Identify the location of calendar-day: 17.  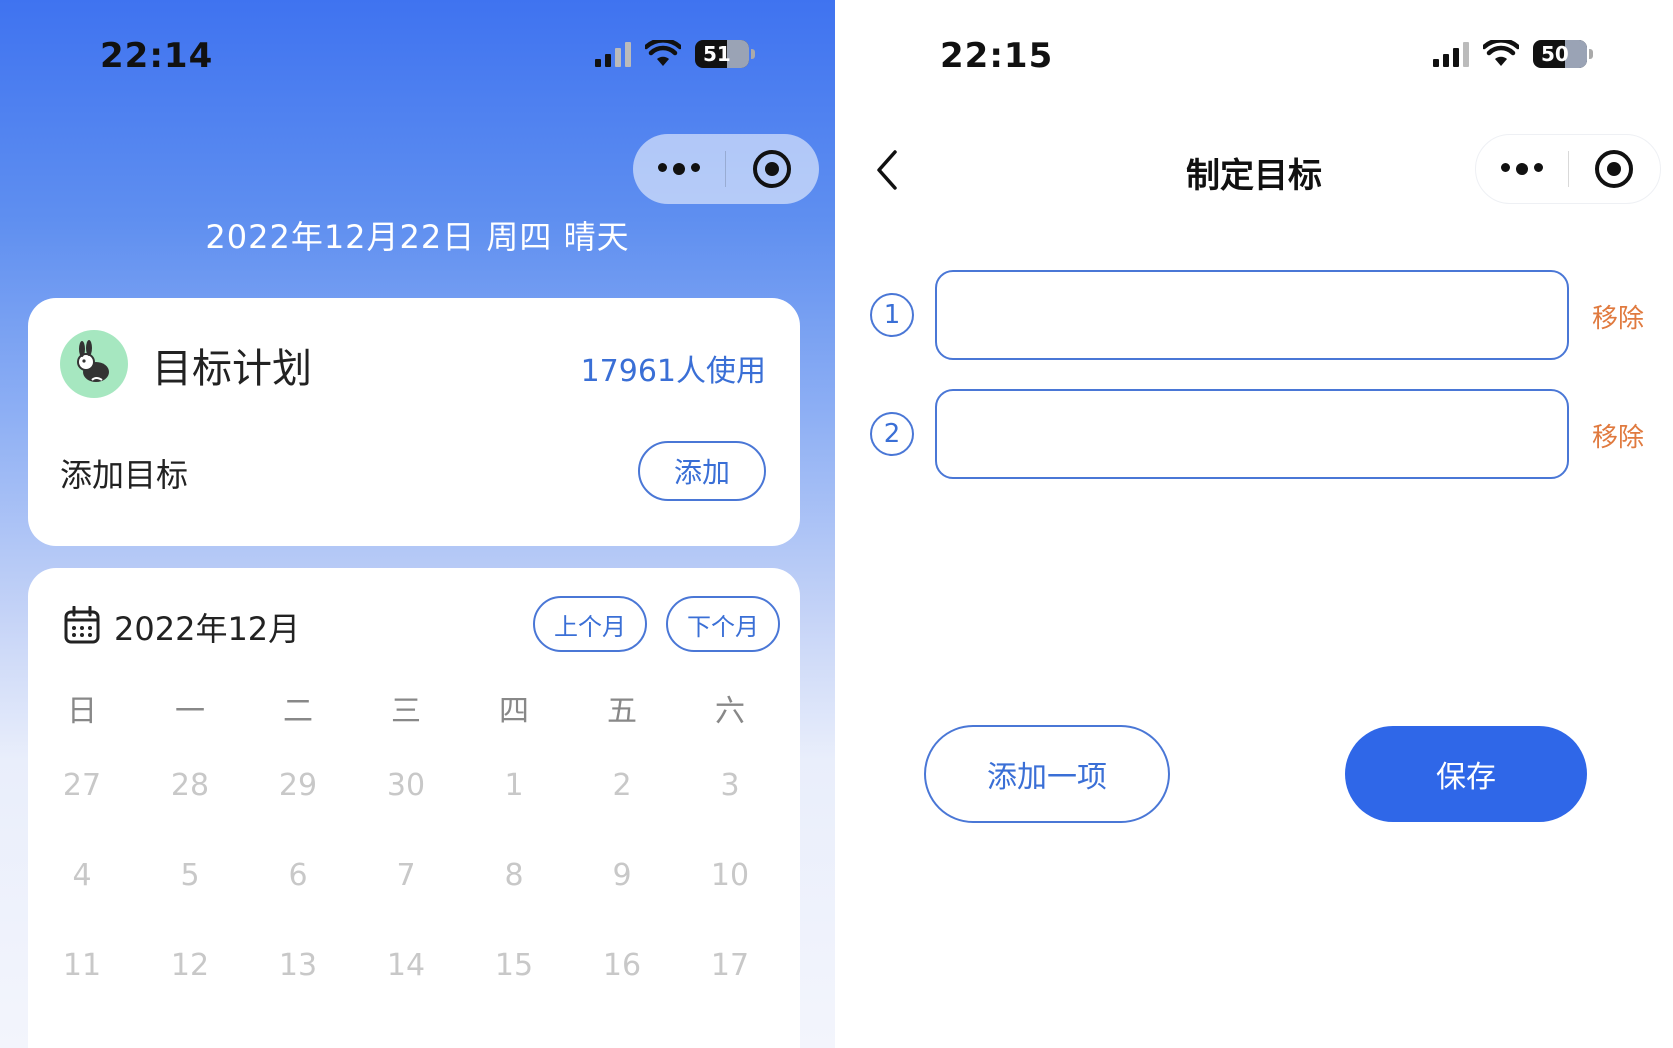
(730, 965).